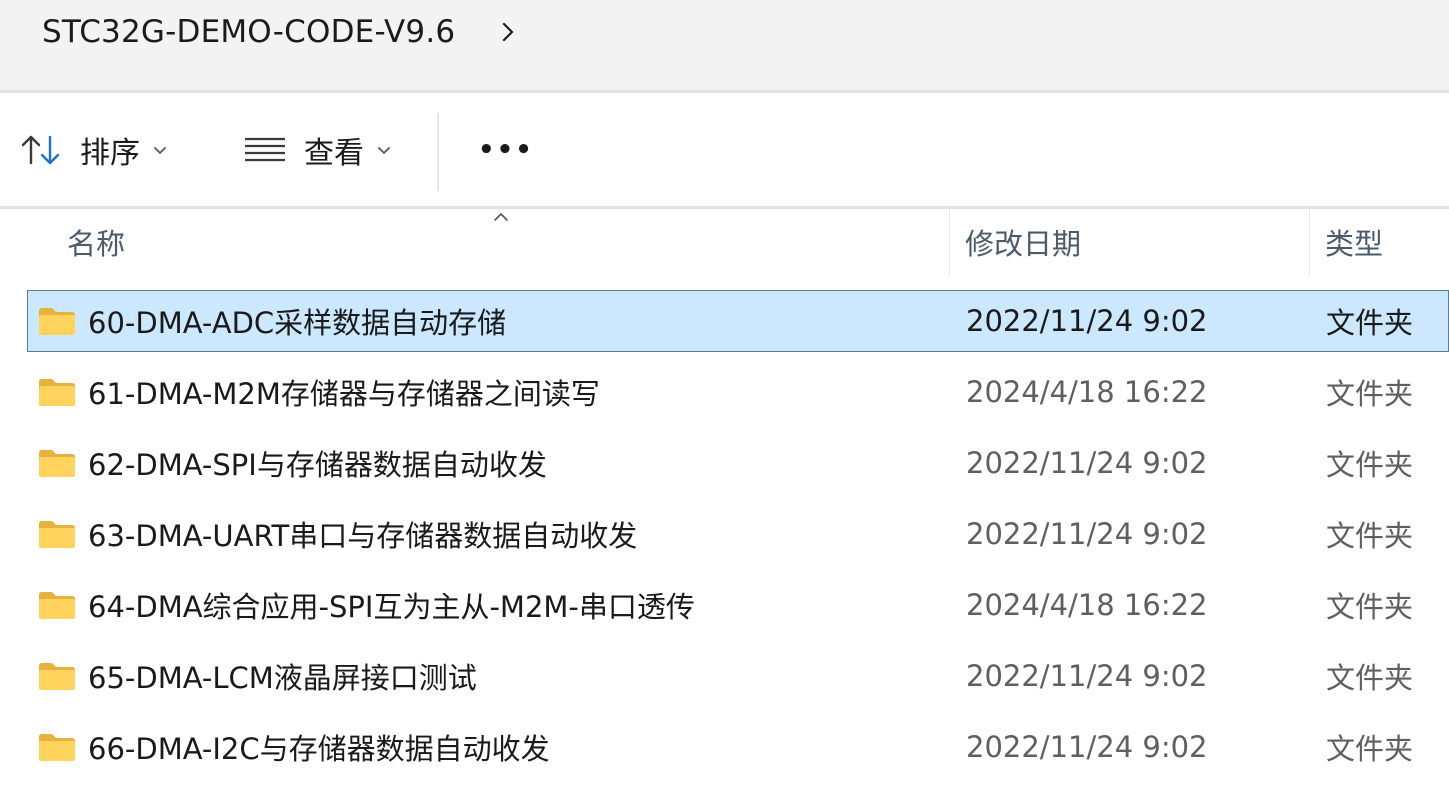 Image resolution: width=1449 pixels, height=791 pixels. What do you see at coordinates (738, 463) in the screenshot?
I see `list-item: 62-DMA-SPI与存储器数据自动收发 2022/11/24 9:02 文件夹` at bounding box center [738, 463].